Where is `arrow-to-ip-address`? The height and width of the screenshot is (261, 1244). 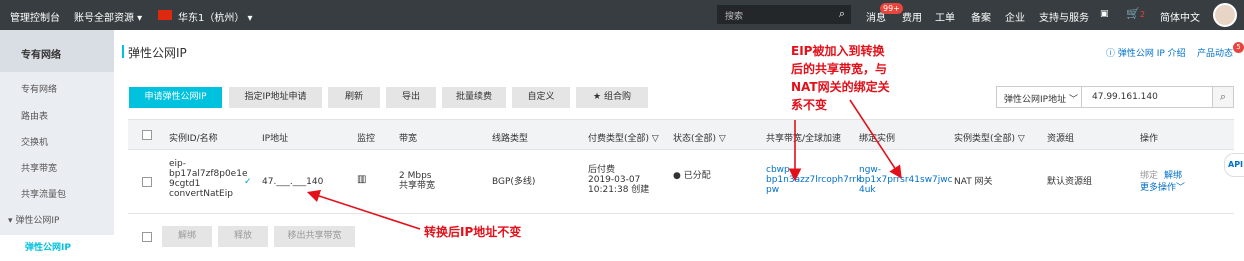
arrow-to-ip-address is located at coordinates (363, 209).